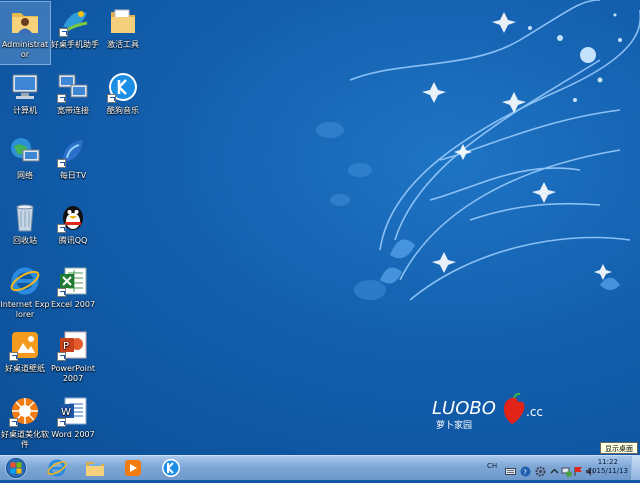  I want to click on wallpaper-logo: LUOBO .cc 萝卜家园, so click(490, 412).